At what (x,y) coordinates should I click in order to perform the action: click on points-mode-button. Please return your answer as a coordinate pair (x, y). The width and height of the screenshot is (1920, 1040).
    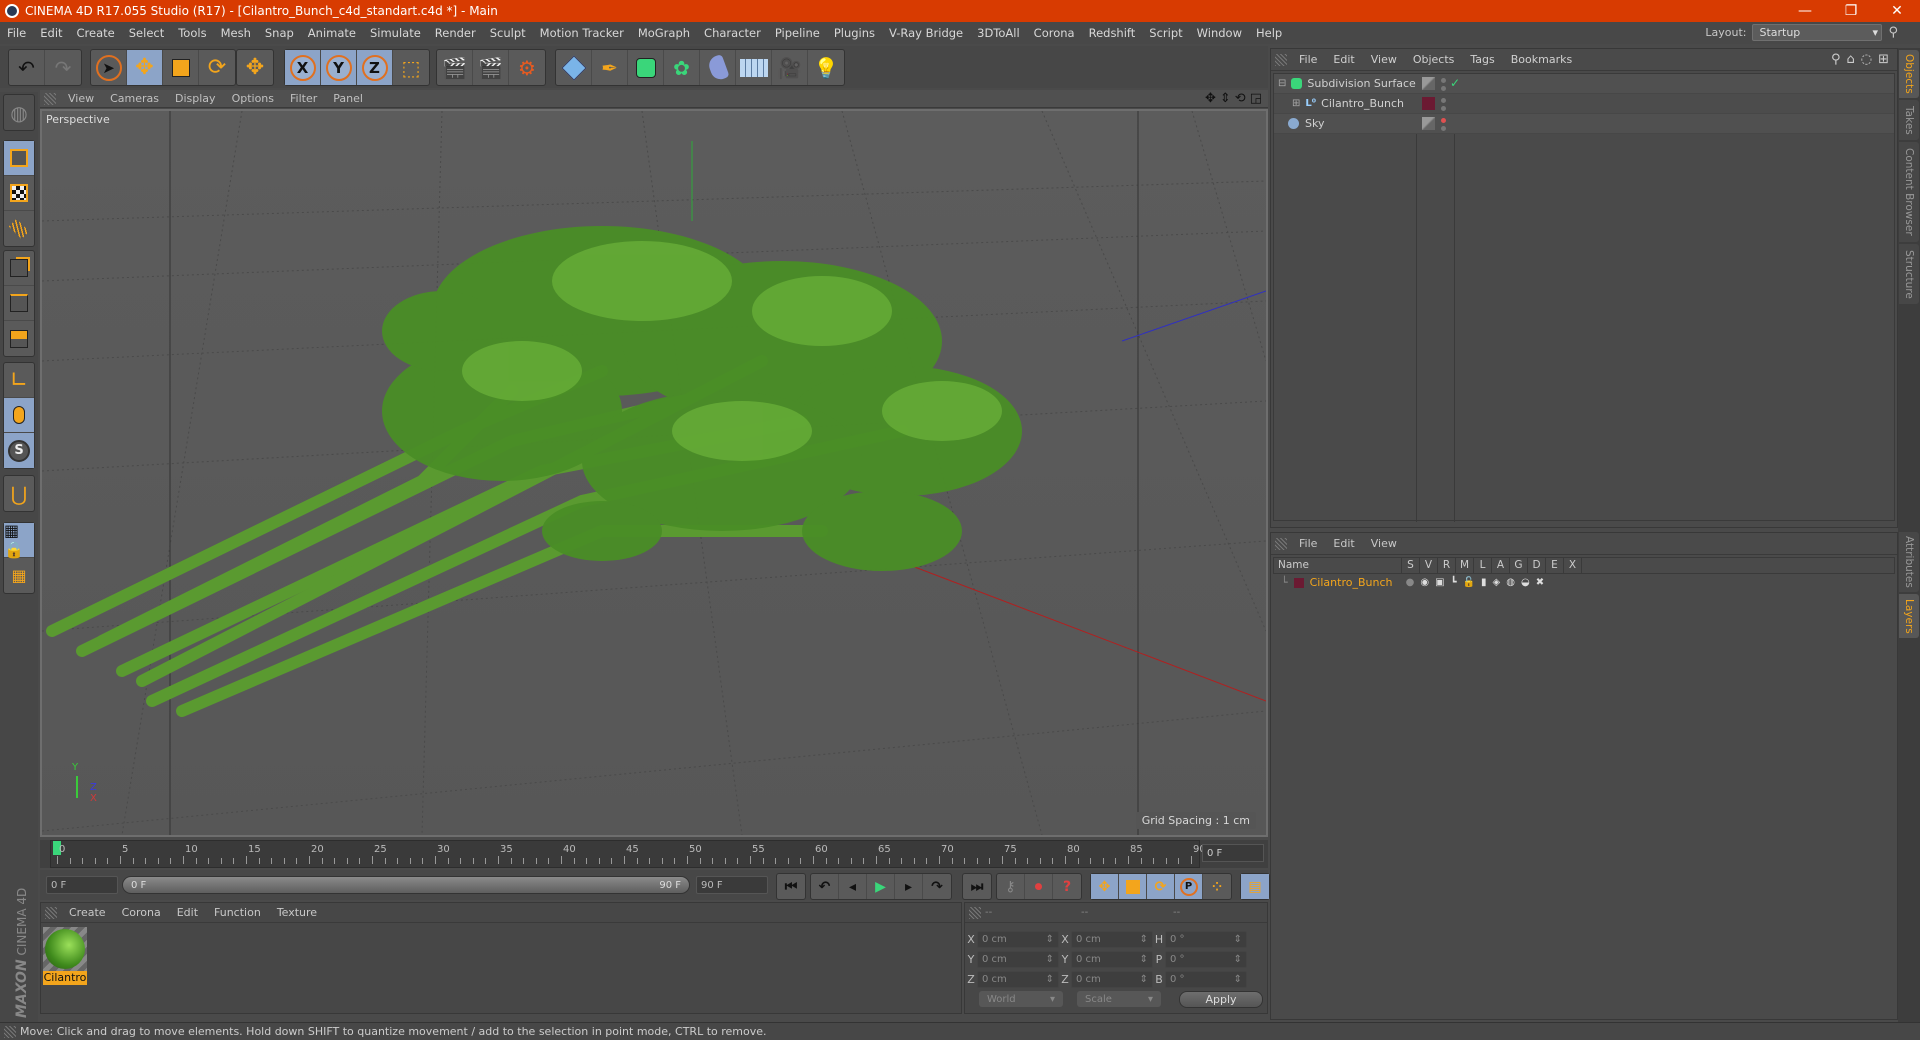
    Looking at the image, I should click on (19, 268).